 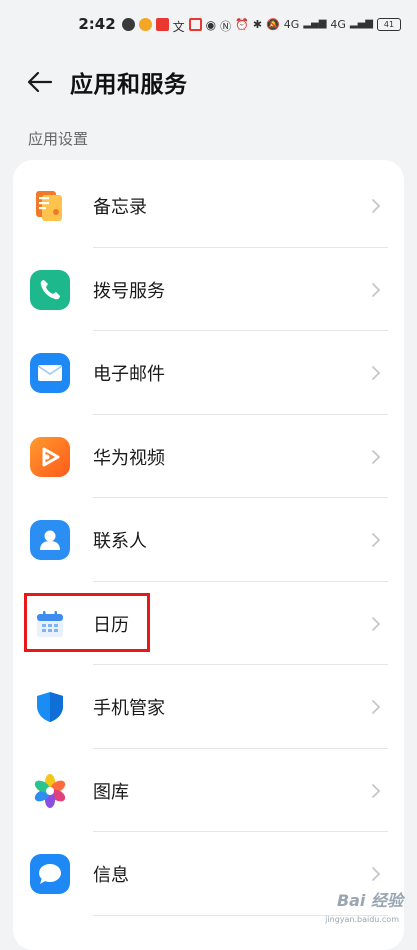 What do you see at coordinates (178, 26) in the screenshot?
I see `translate-icon: 文` at bounding box center [178, 26].